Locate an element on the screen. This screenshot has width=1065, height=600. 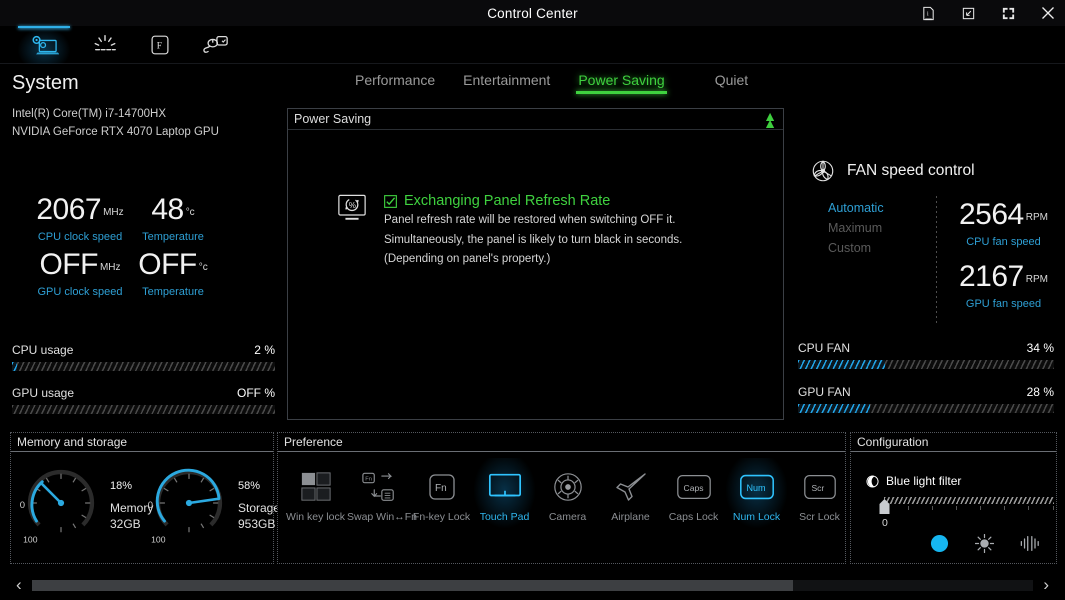
fan-bar is located at coordinates (926, 364).